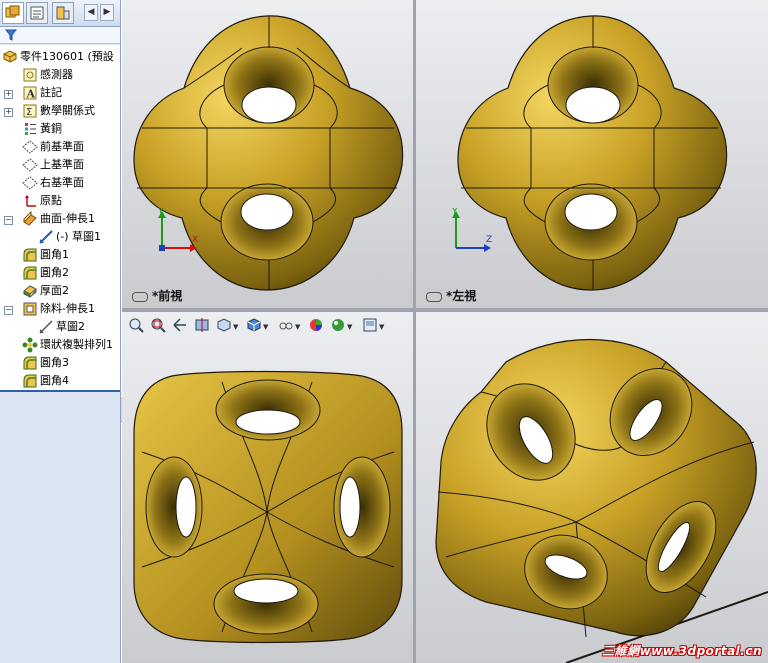 Image resolution: width=768 pixels, height=663 pixels. Describe the element at coordinates (461, 296) in the screenshot. I see `view-name: *左視` at that location.